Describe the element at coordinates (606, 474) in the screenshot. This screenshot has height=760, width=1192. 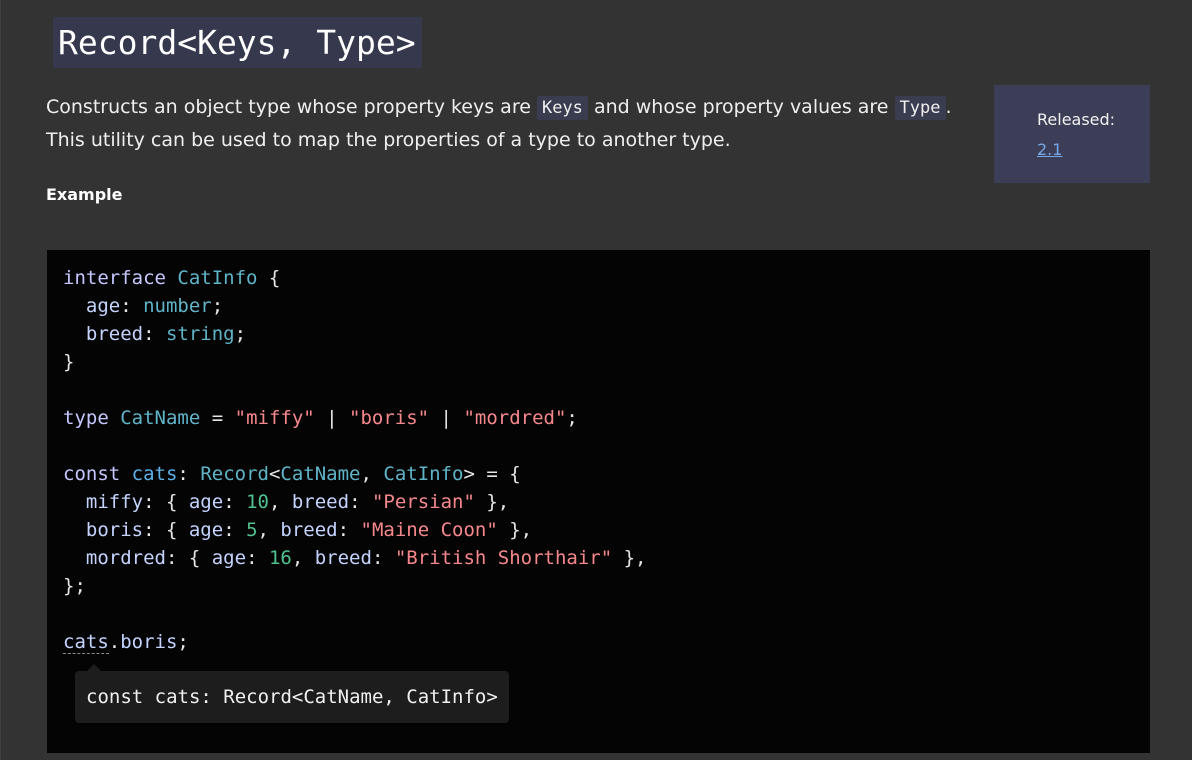
I see `code-line: const cats: Record<CatName, CatInfo> = {` at that location.